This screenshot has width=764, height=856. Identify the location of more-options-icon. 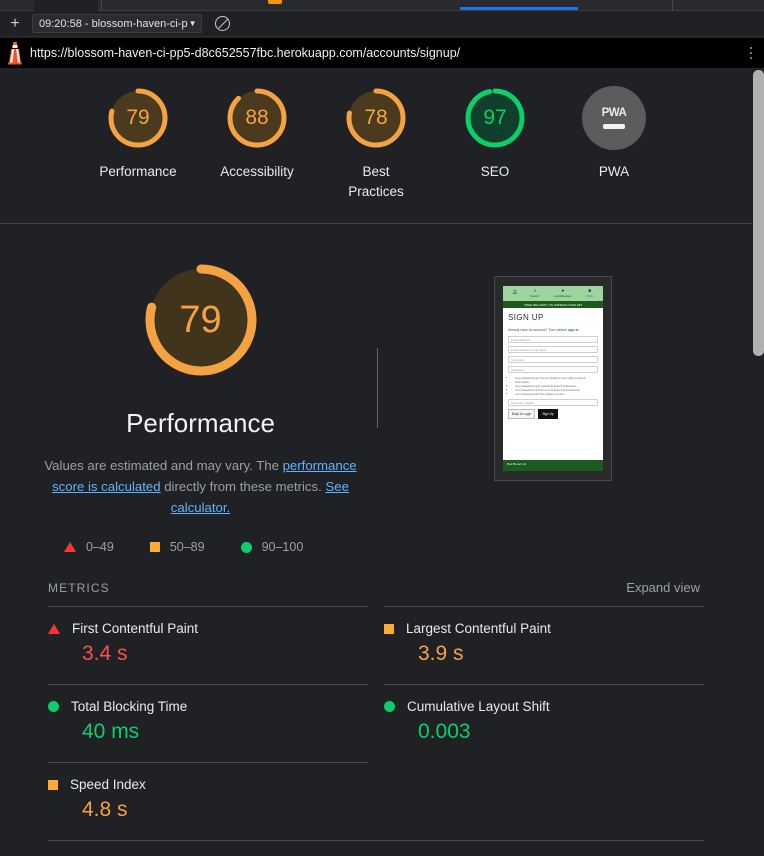
(751, 53).